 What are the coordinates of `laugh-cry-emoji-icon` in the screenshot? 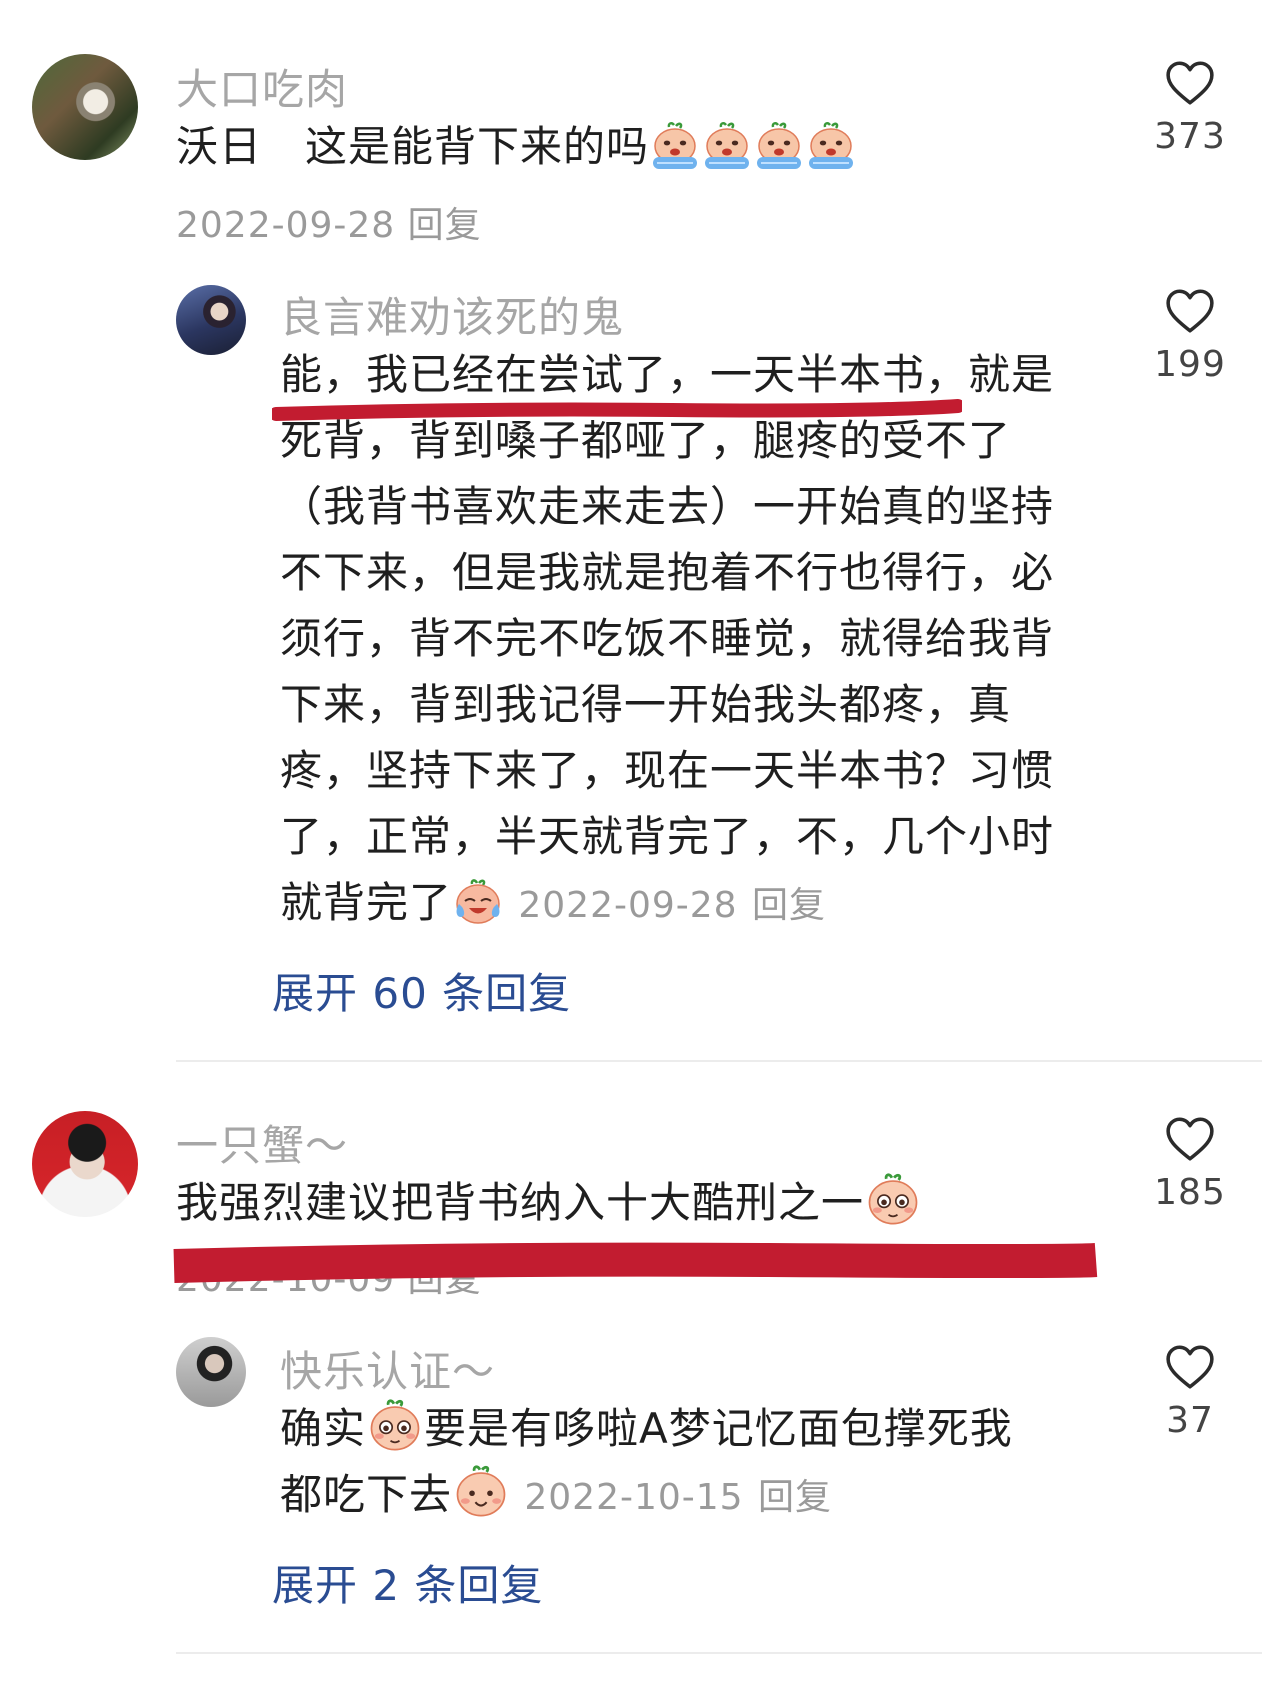 It's located at (478, 902).